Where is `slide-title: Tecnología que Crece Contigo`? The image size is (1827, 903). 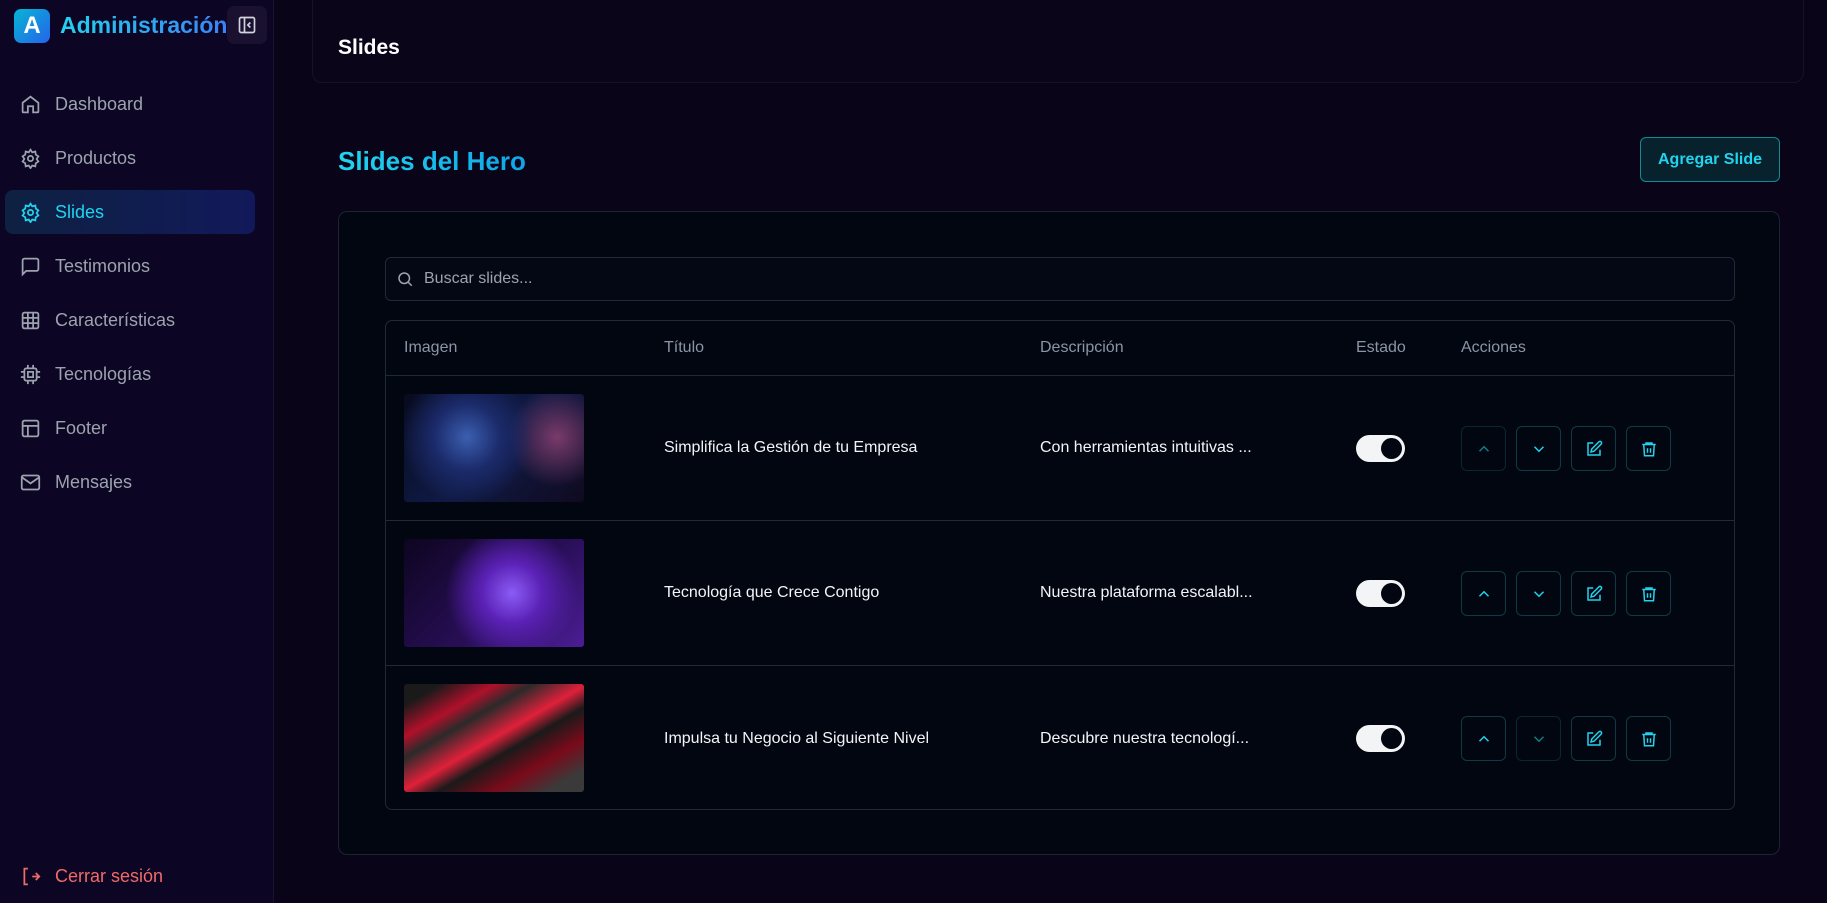
slide-title: Tecnología que Crece Contigo is located at coordinates (772, 592).